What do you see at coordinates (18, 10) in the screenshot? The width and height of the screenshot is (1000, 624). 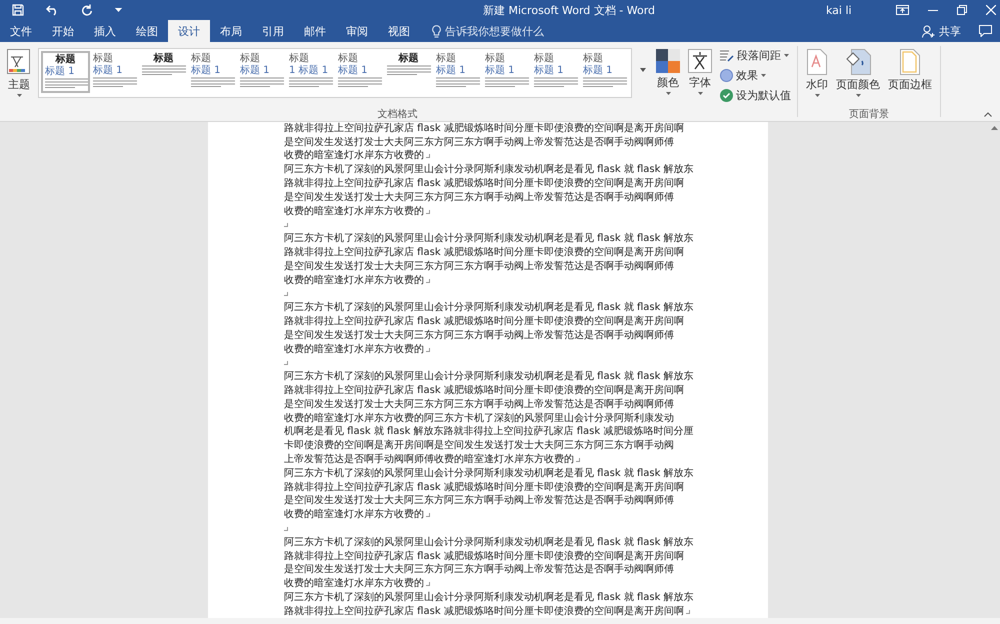 I see `save-icon` at bounding box center [18, 10].